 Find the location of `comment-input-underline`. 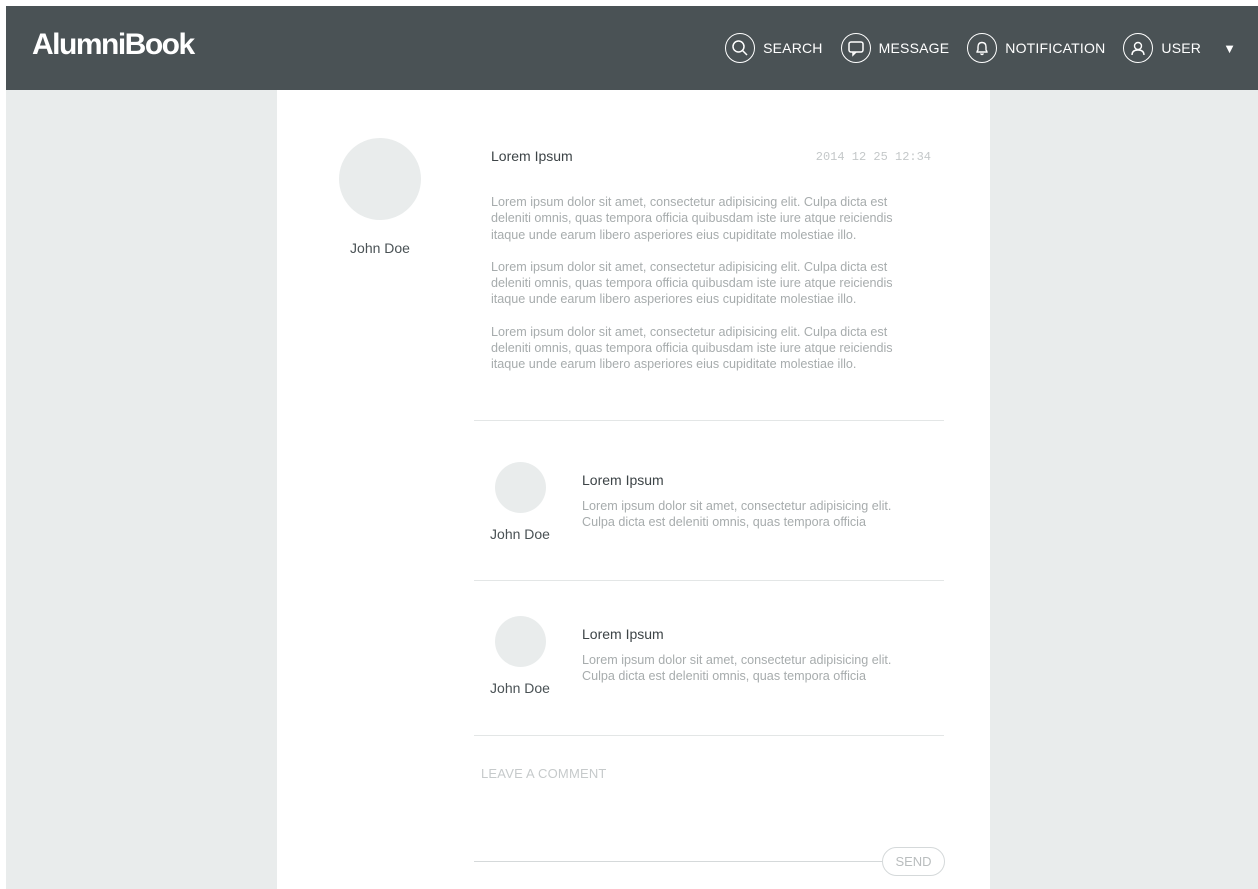

comment-input-underline is located at coordinates (678, 861).